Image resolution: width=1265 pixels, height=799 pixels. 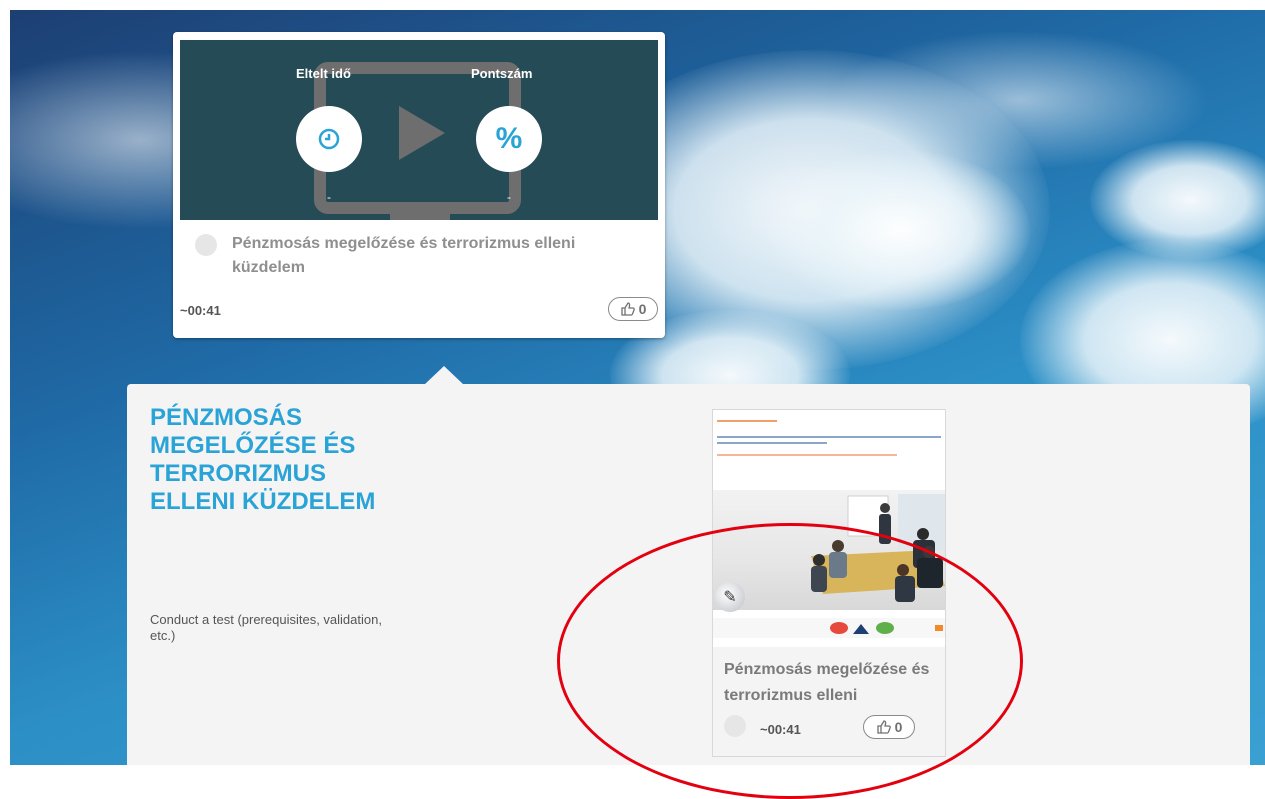 I want to click on cloud, so click(x=900, y=230).